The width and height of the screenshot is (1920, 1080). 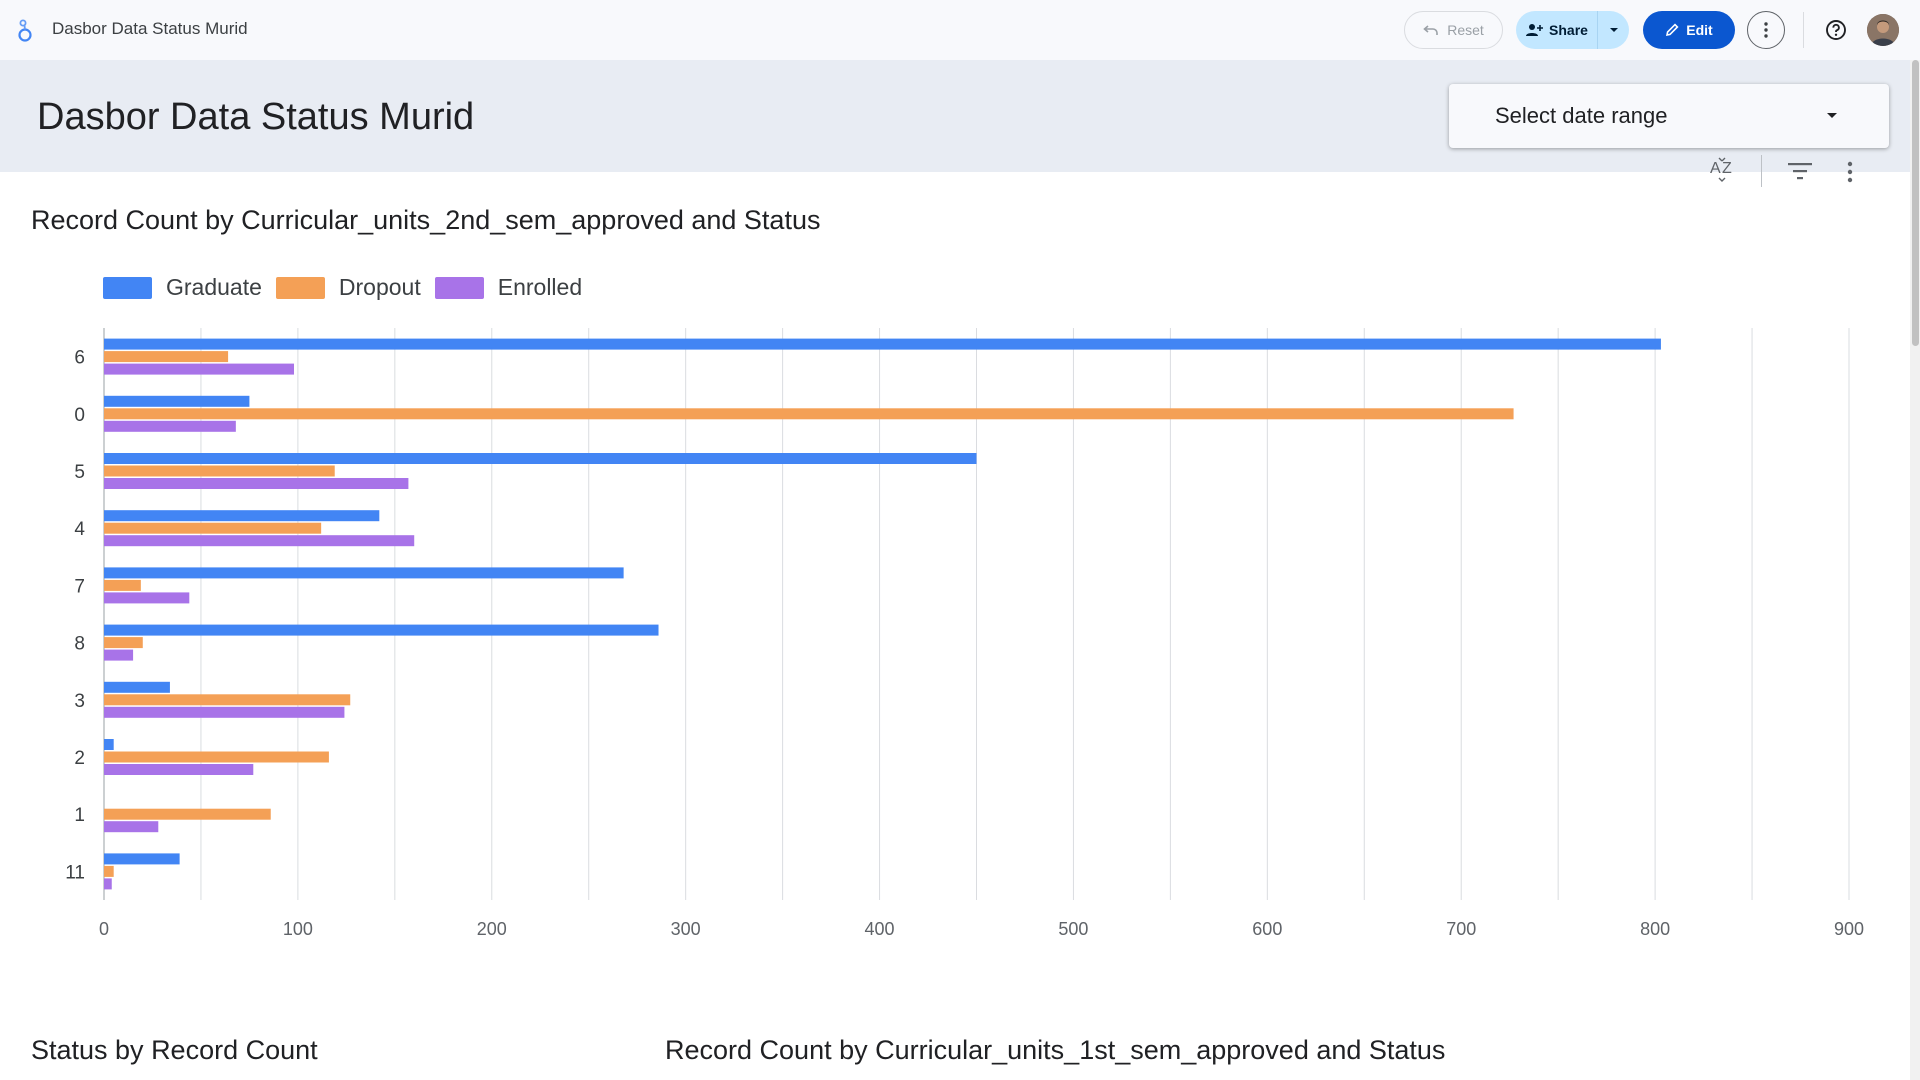 I want to click on x-tick-label: 900, so click(x=1849, y=929).